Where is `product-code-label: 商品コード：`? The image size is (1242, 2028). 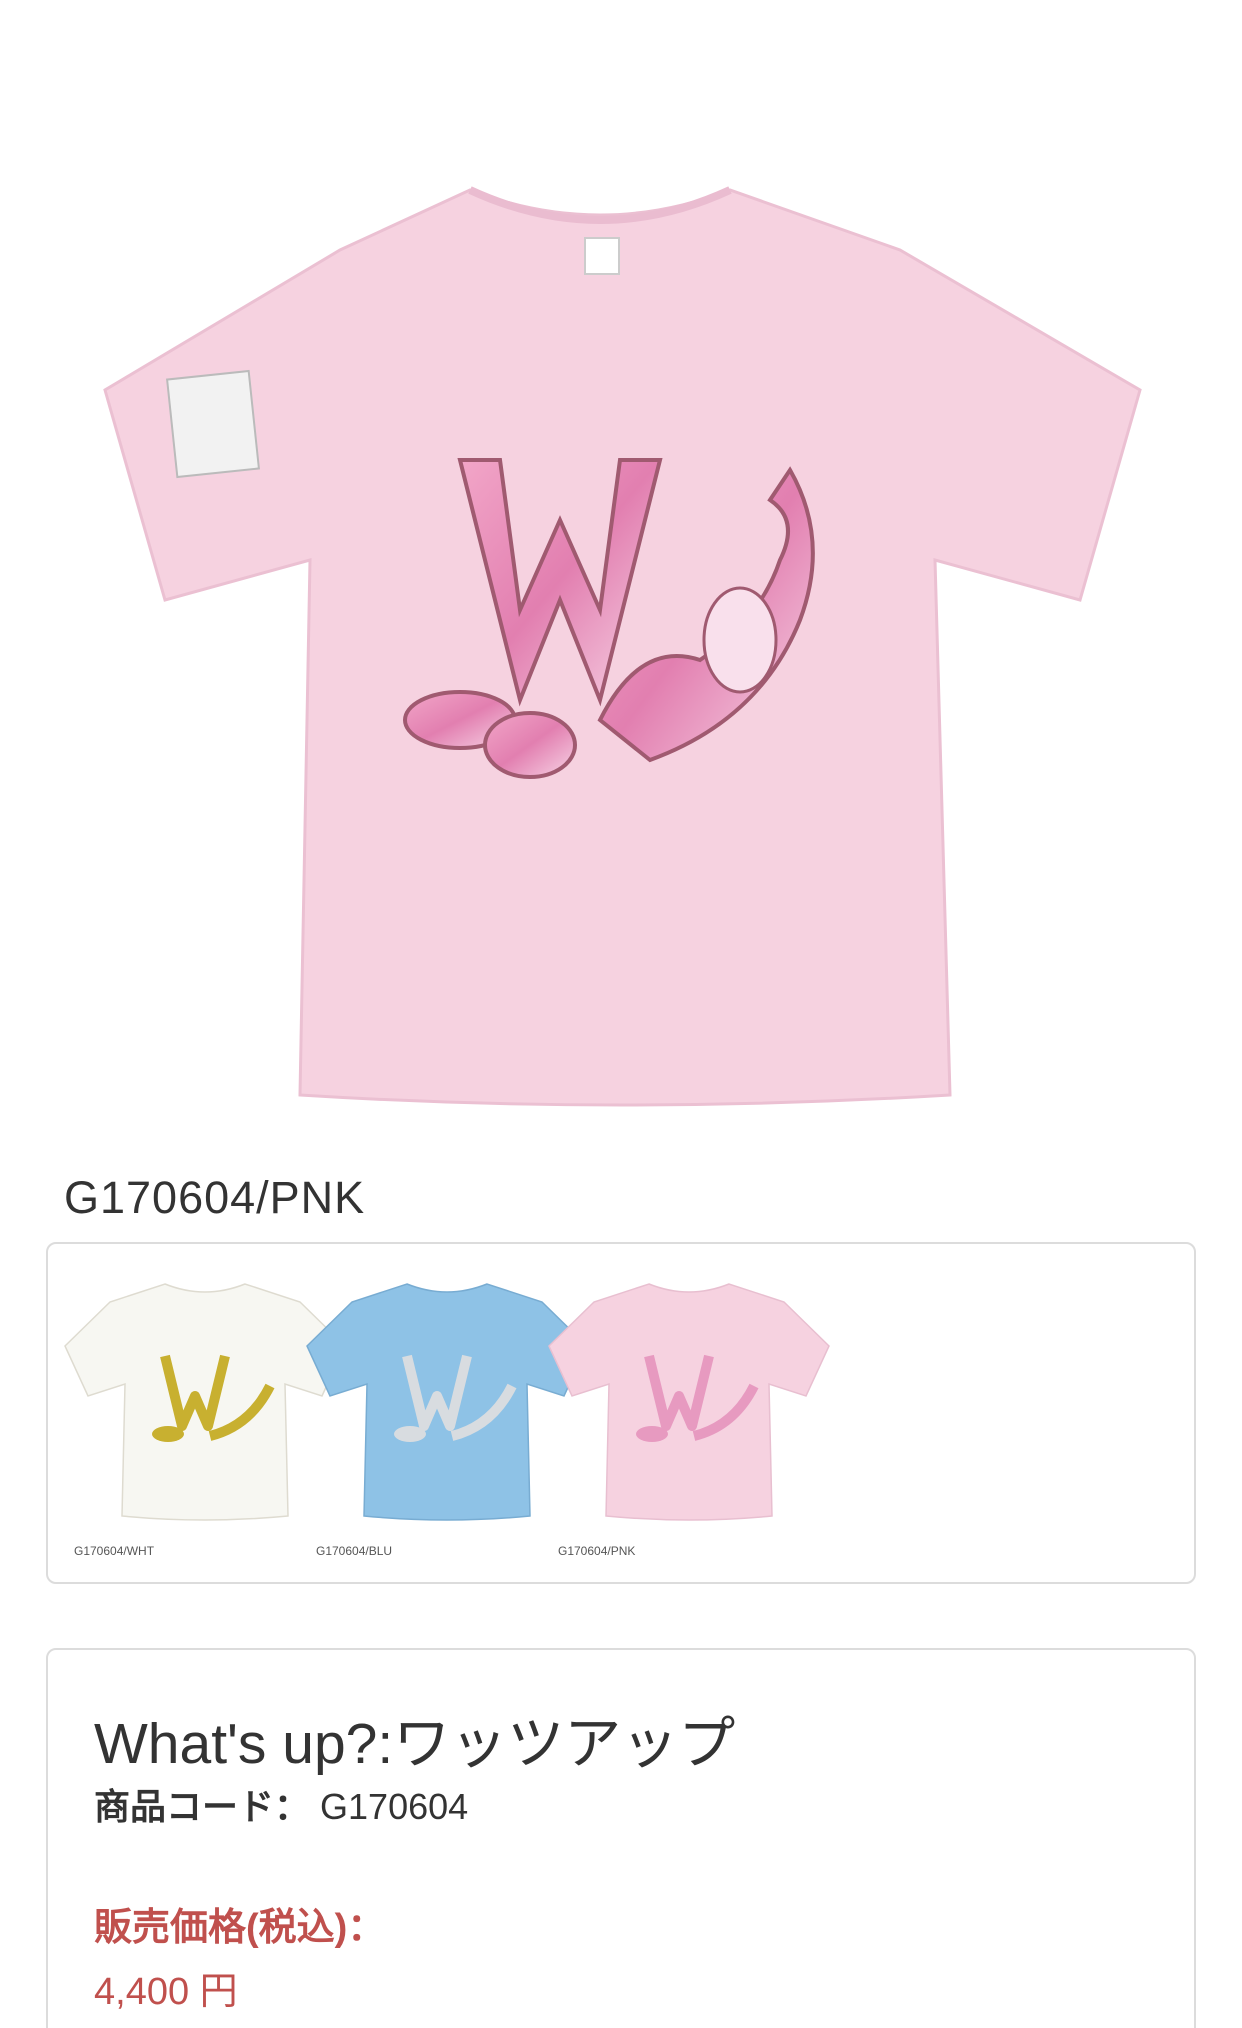
product-code-label: 商品コード： is located at coordinates (202, 1806).